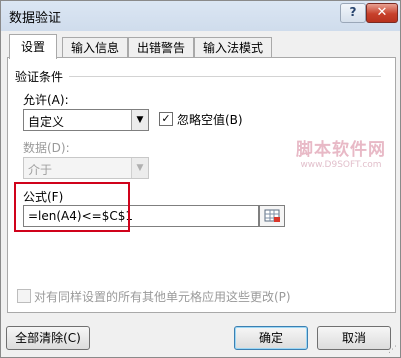 The height and width of the screenshot is (358, 401). I want to click on help-button: ?, so click(353, 13).